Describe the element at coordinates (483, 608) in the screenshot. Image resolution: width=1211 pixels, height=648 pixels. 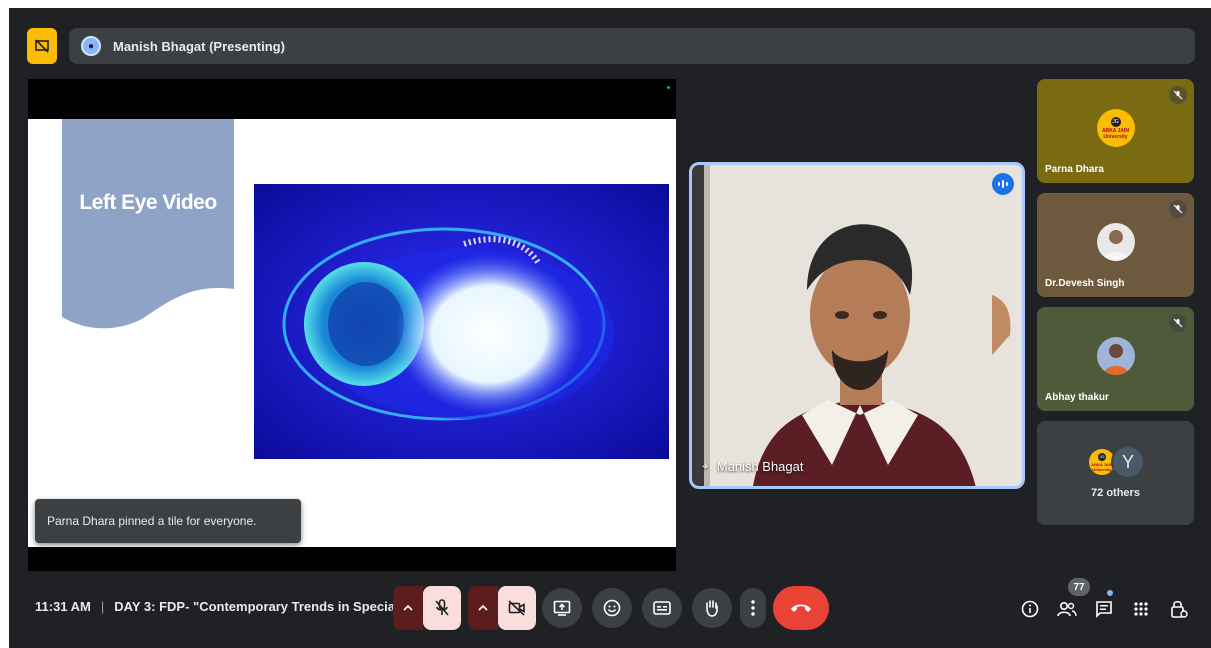
I see `video-settings-chevron-icon` at that location.